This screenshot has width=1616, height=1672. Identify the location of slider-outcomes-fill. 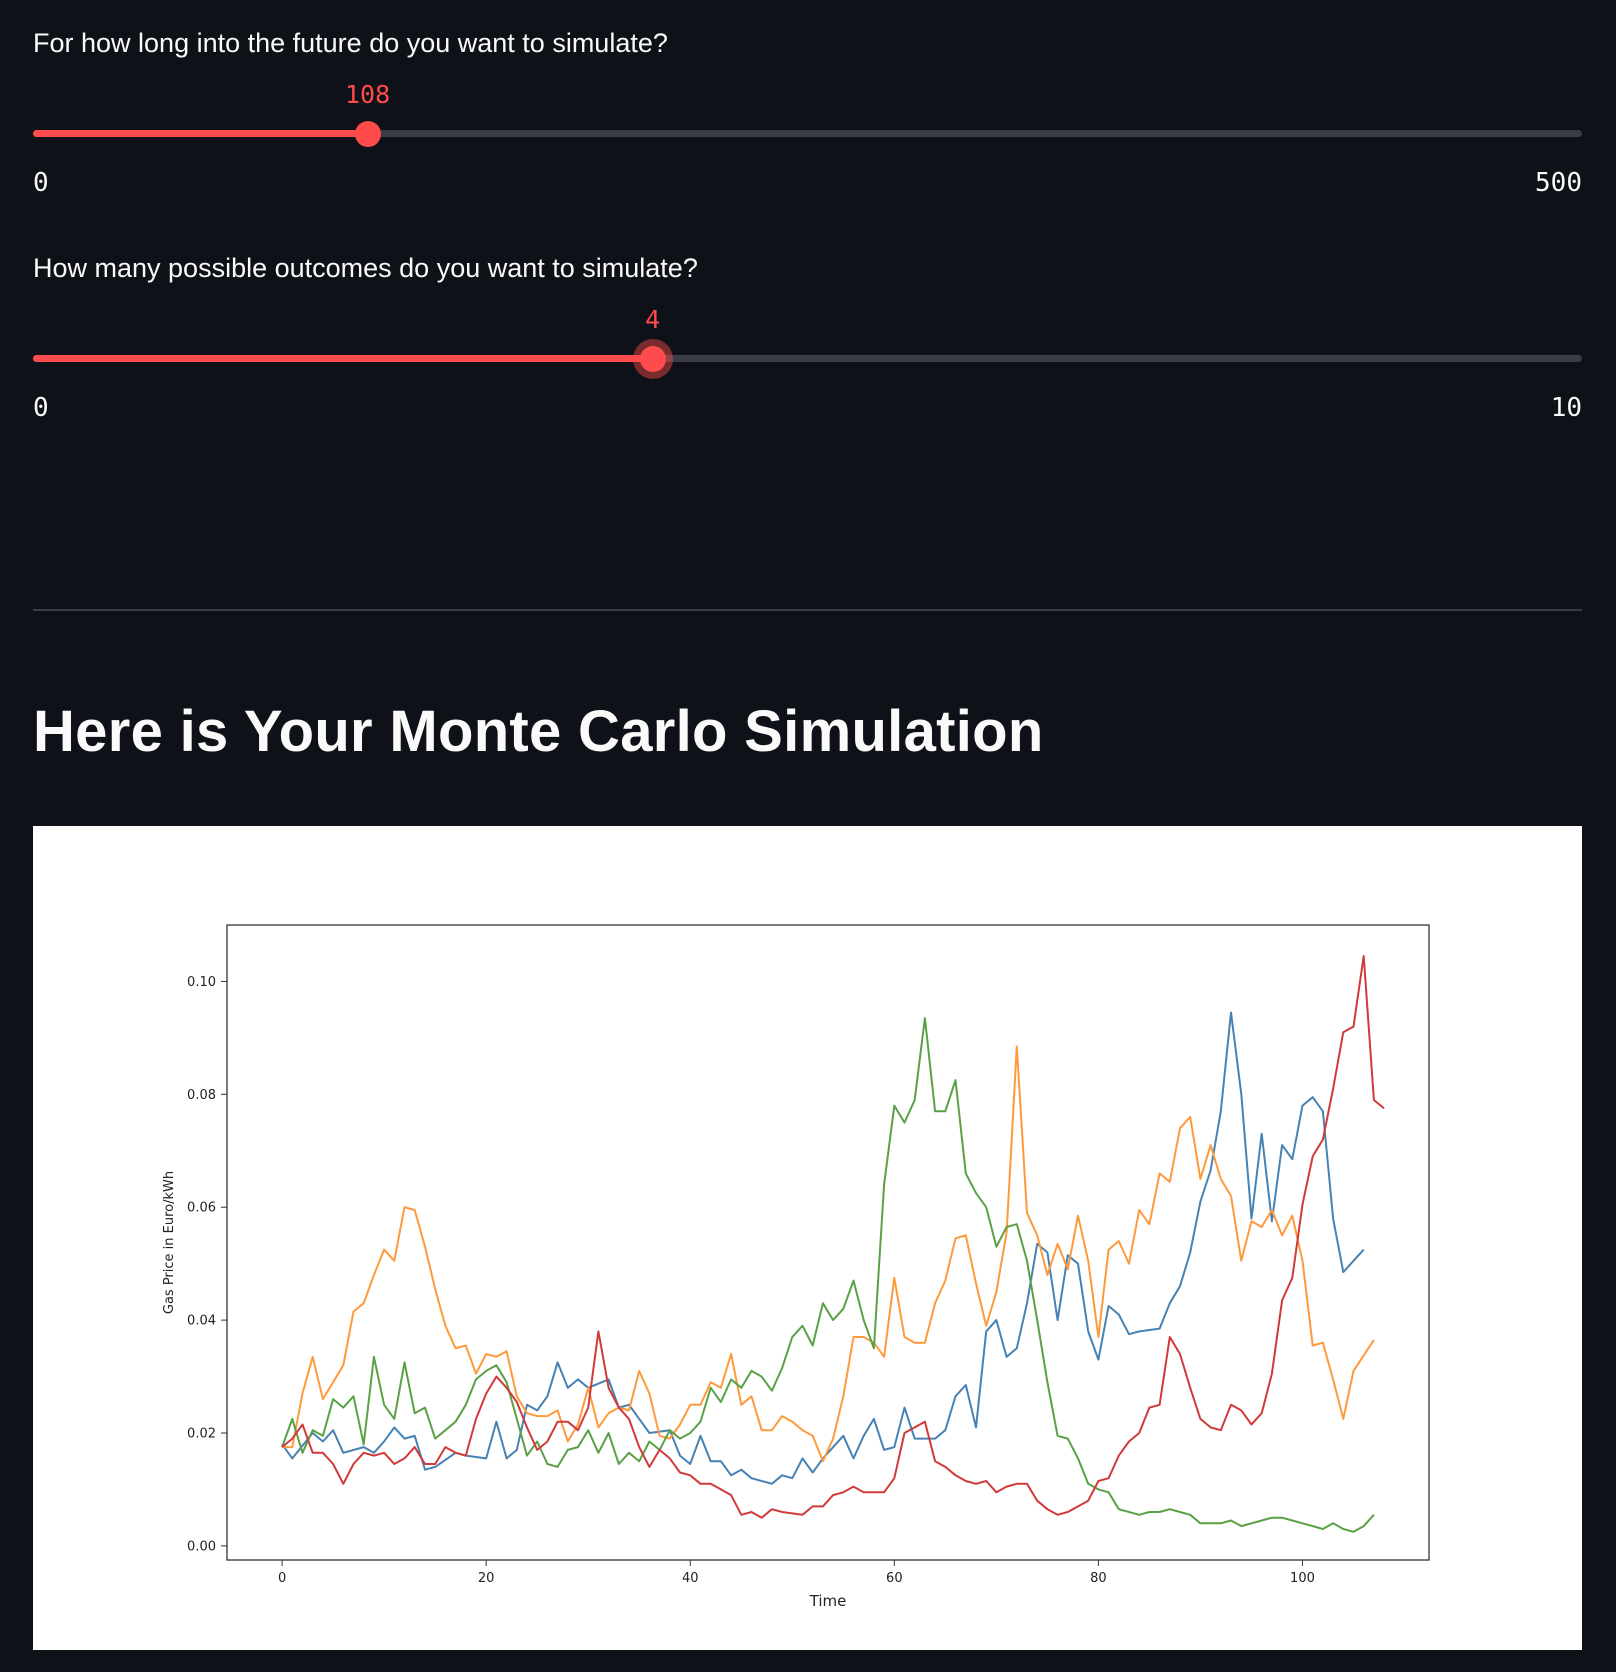
(343, 358).